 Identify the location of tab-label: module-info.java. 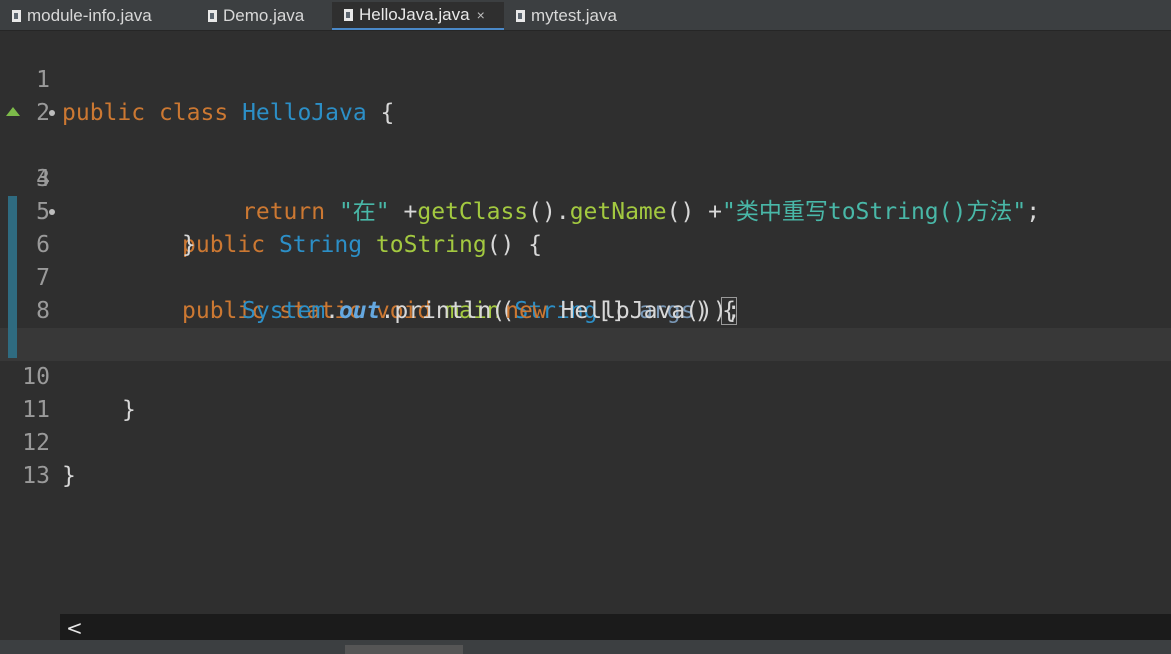
(89, 15).